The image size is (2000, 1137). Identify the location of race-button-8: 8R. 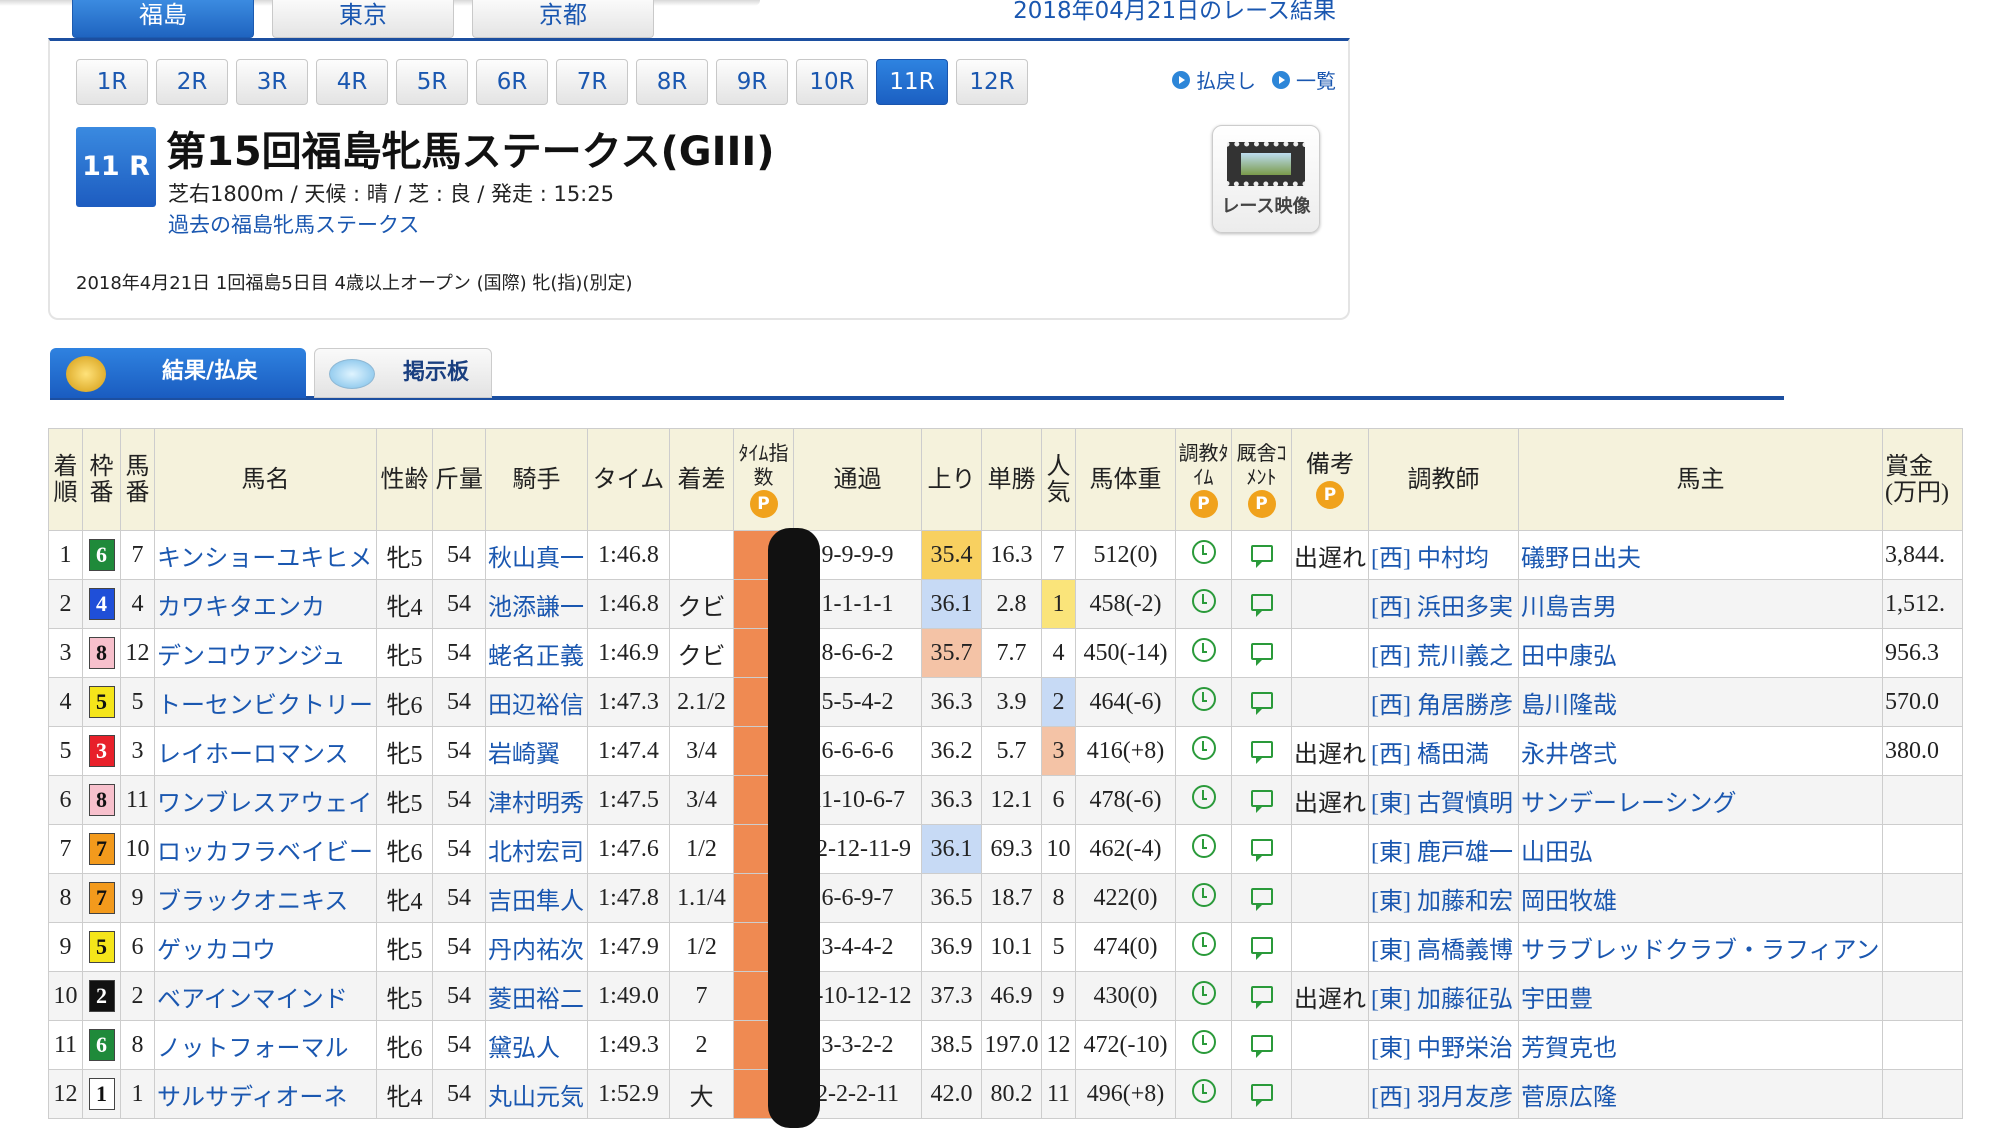
(672, 82).